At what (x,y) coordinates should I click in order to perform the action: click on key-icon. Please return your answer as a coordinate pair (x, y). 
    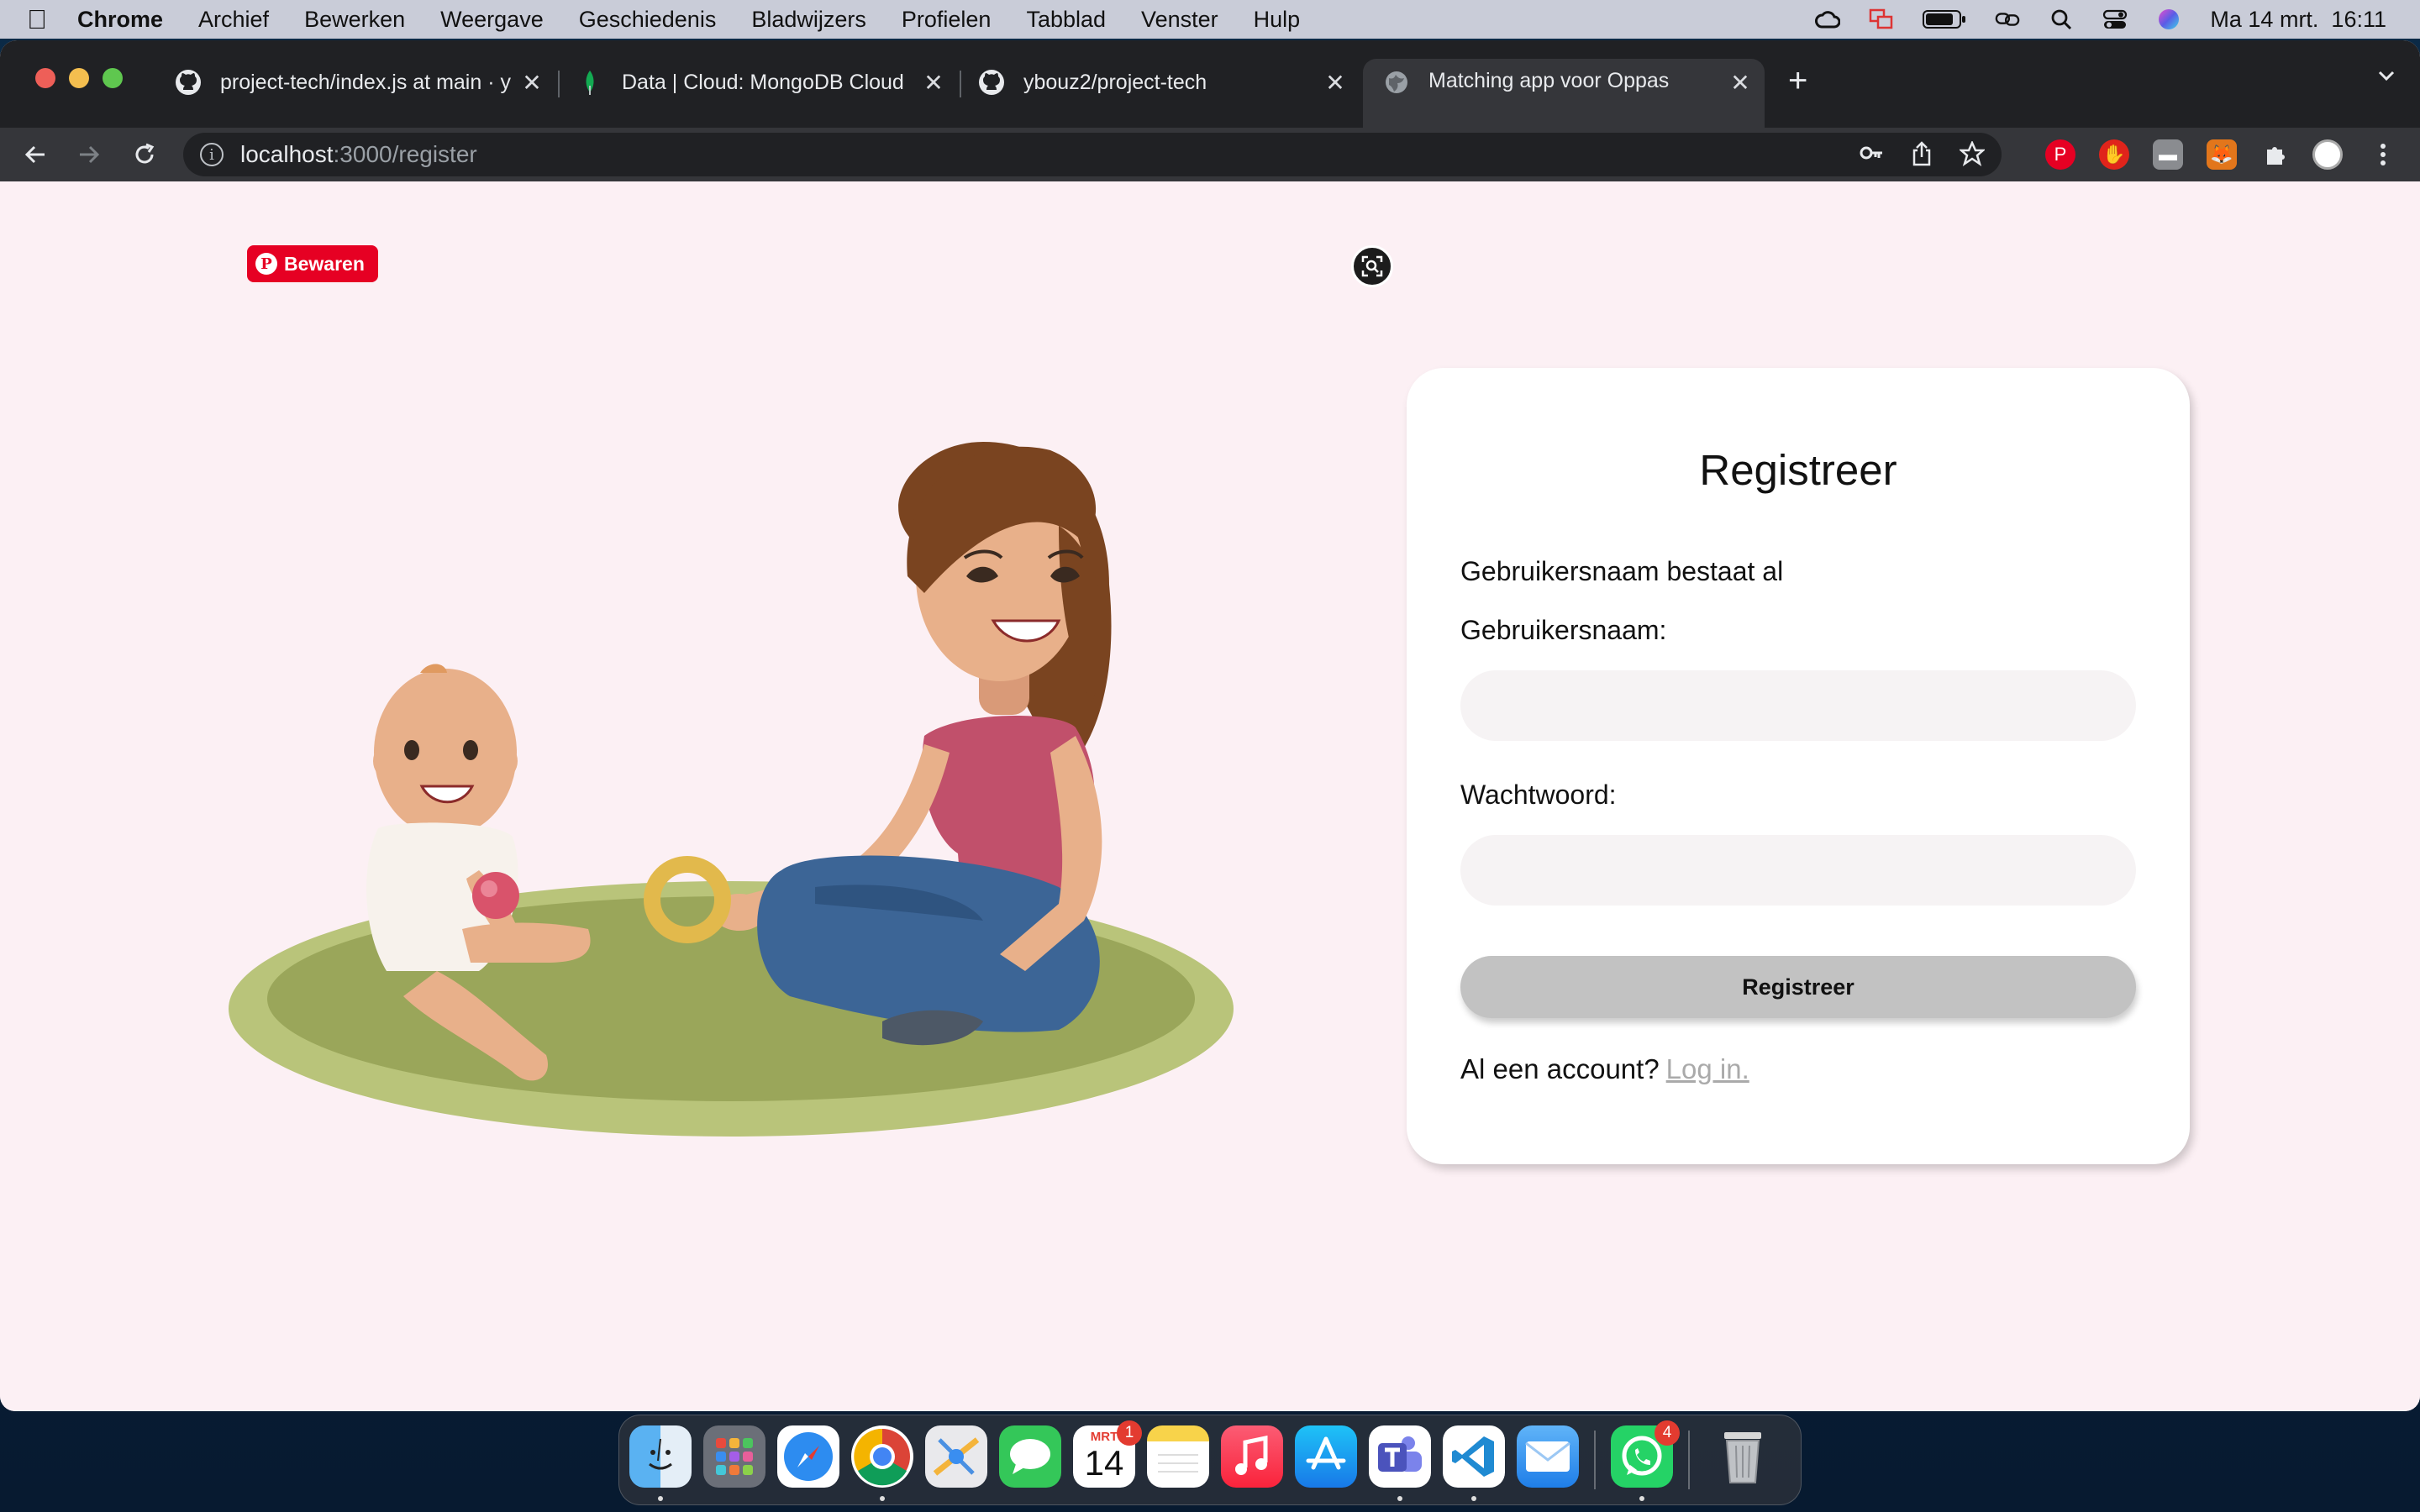
    Looking at the image, I should click on (1871, 156).